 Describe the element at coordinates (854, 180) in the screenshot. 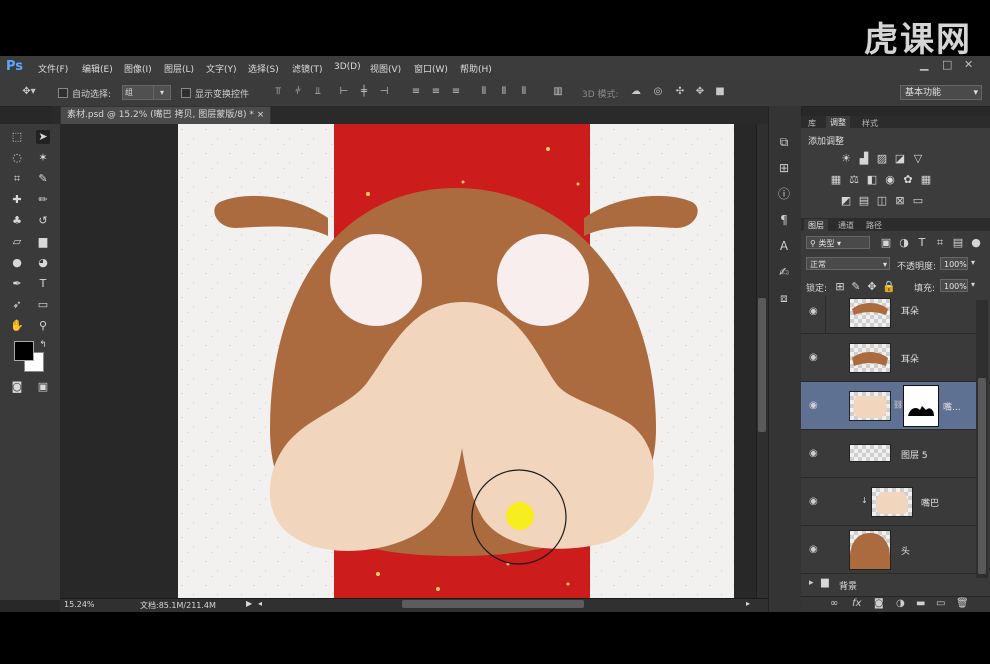

I see `color-balance-icon: ⚖` at that location.